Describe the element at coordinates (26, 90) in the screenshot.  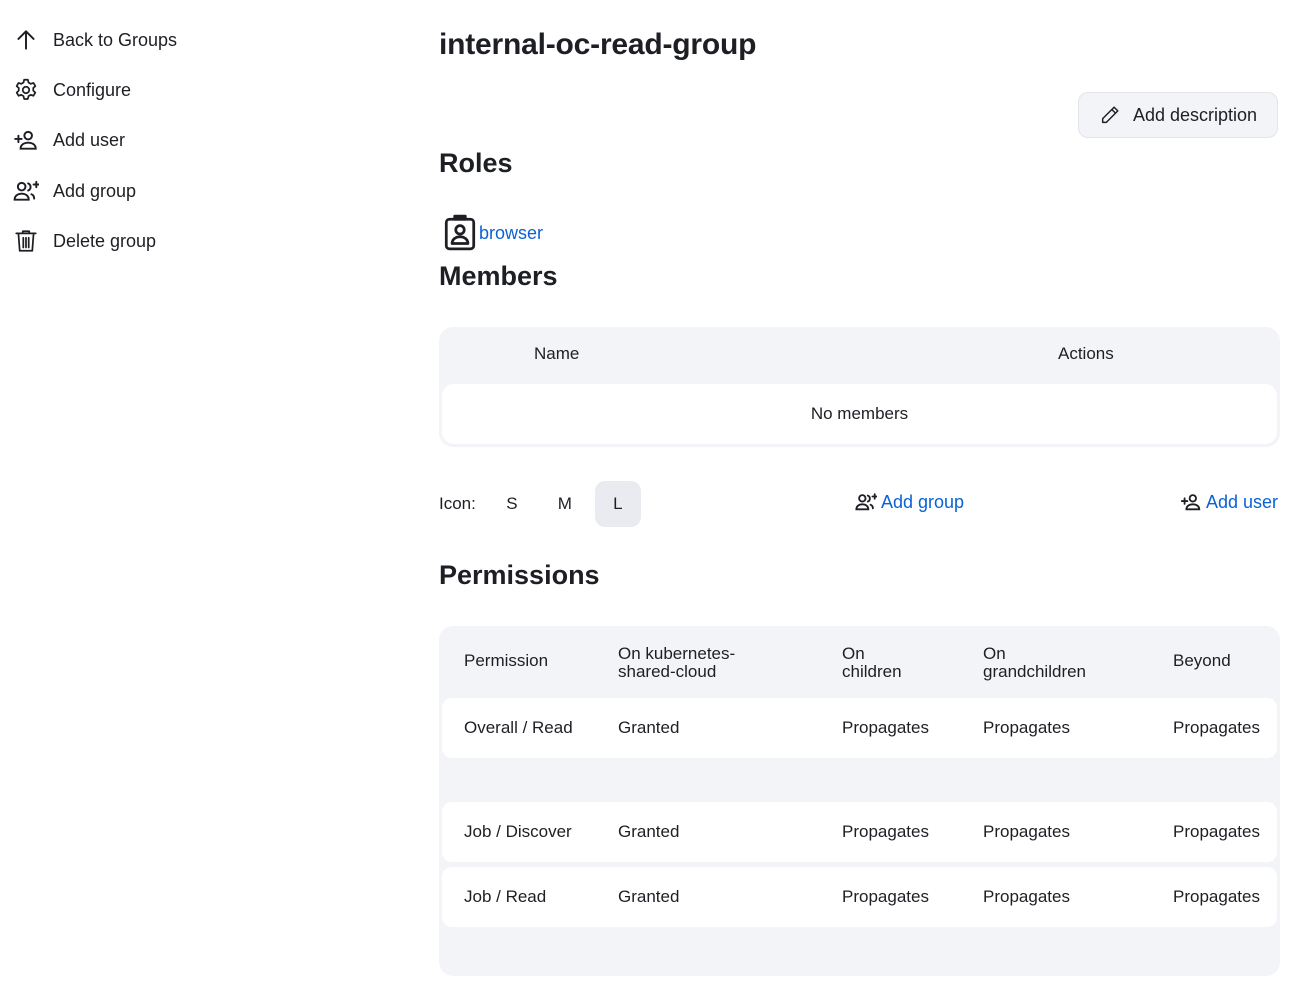
I see `gear-icon` at that location.